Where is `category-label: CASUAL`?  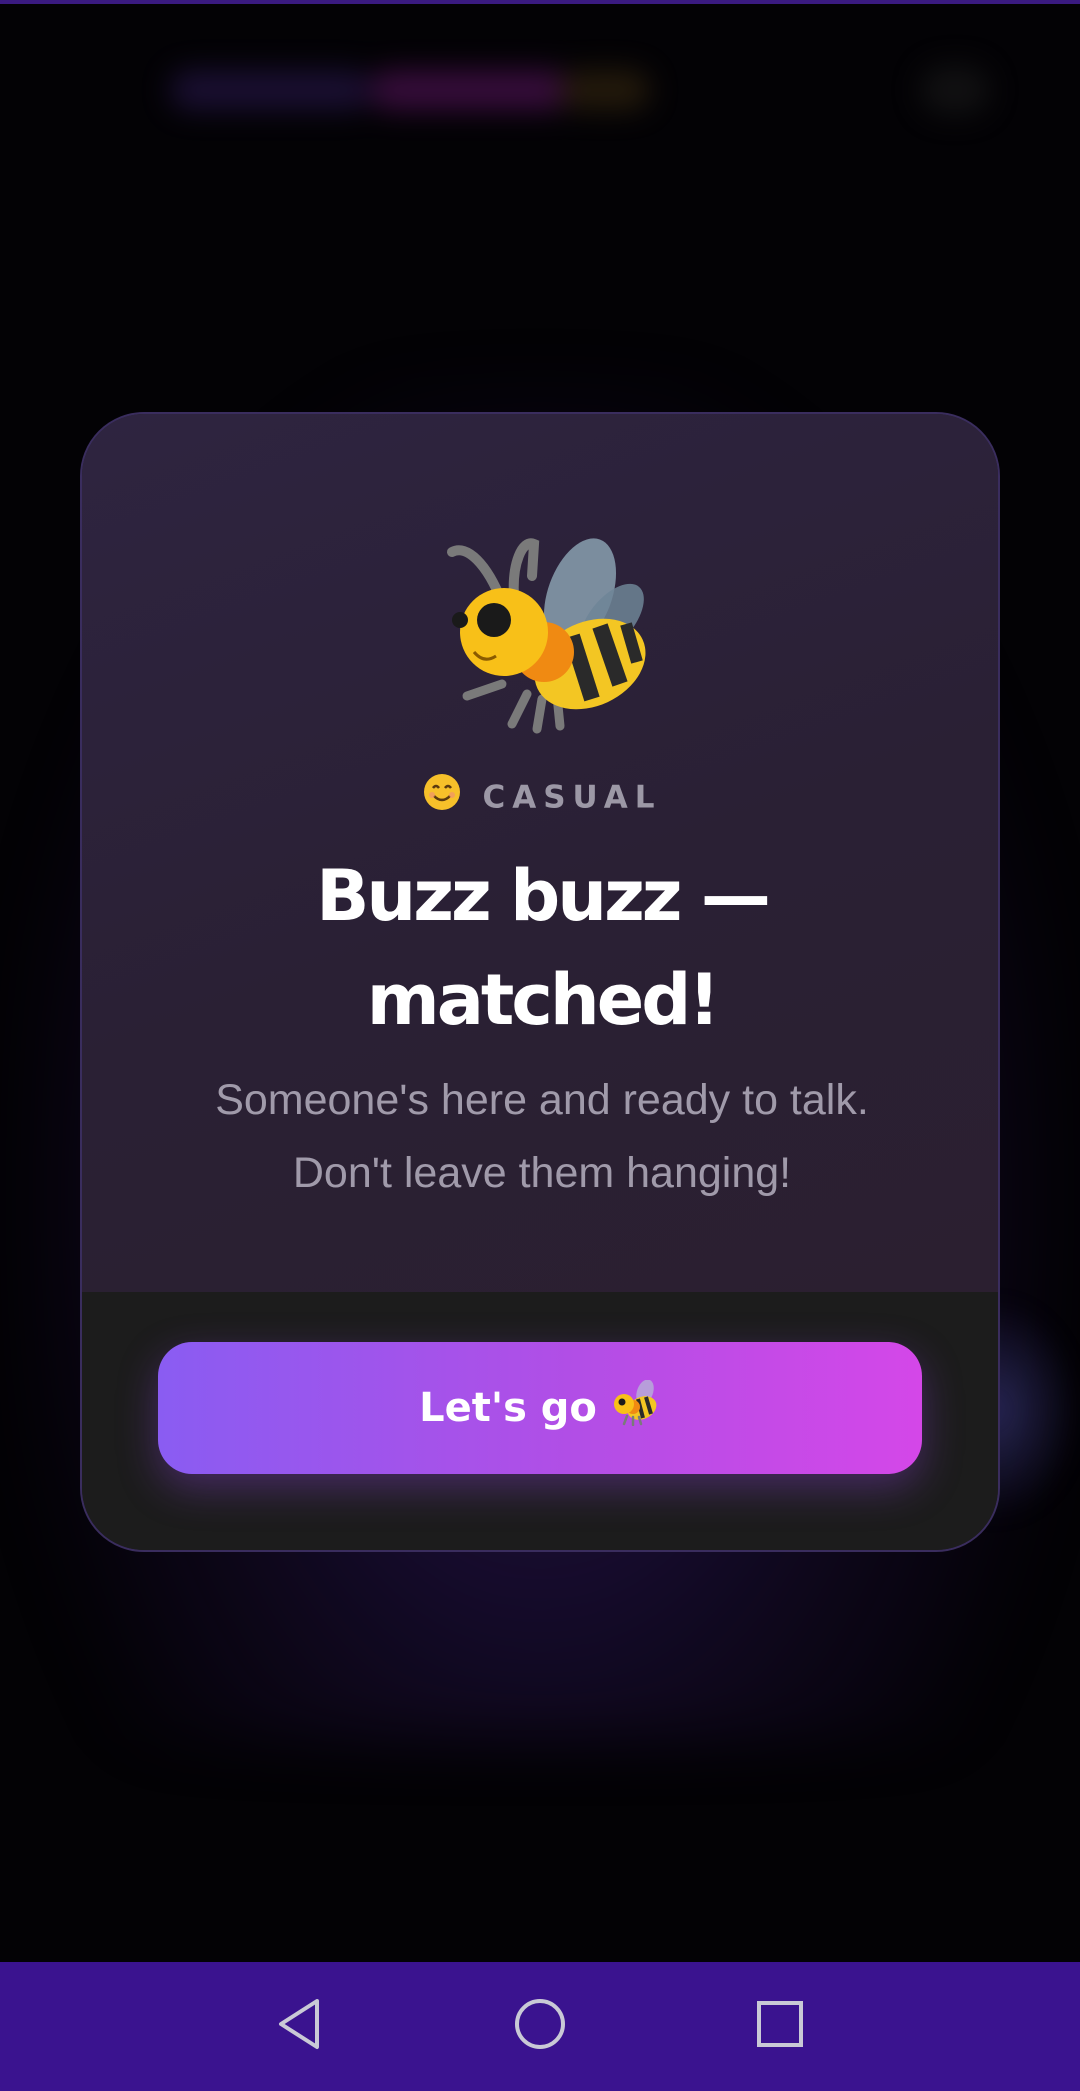
category-label: CASUAL is located at coordinates (540, 797).